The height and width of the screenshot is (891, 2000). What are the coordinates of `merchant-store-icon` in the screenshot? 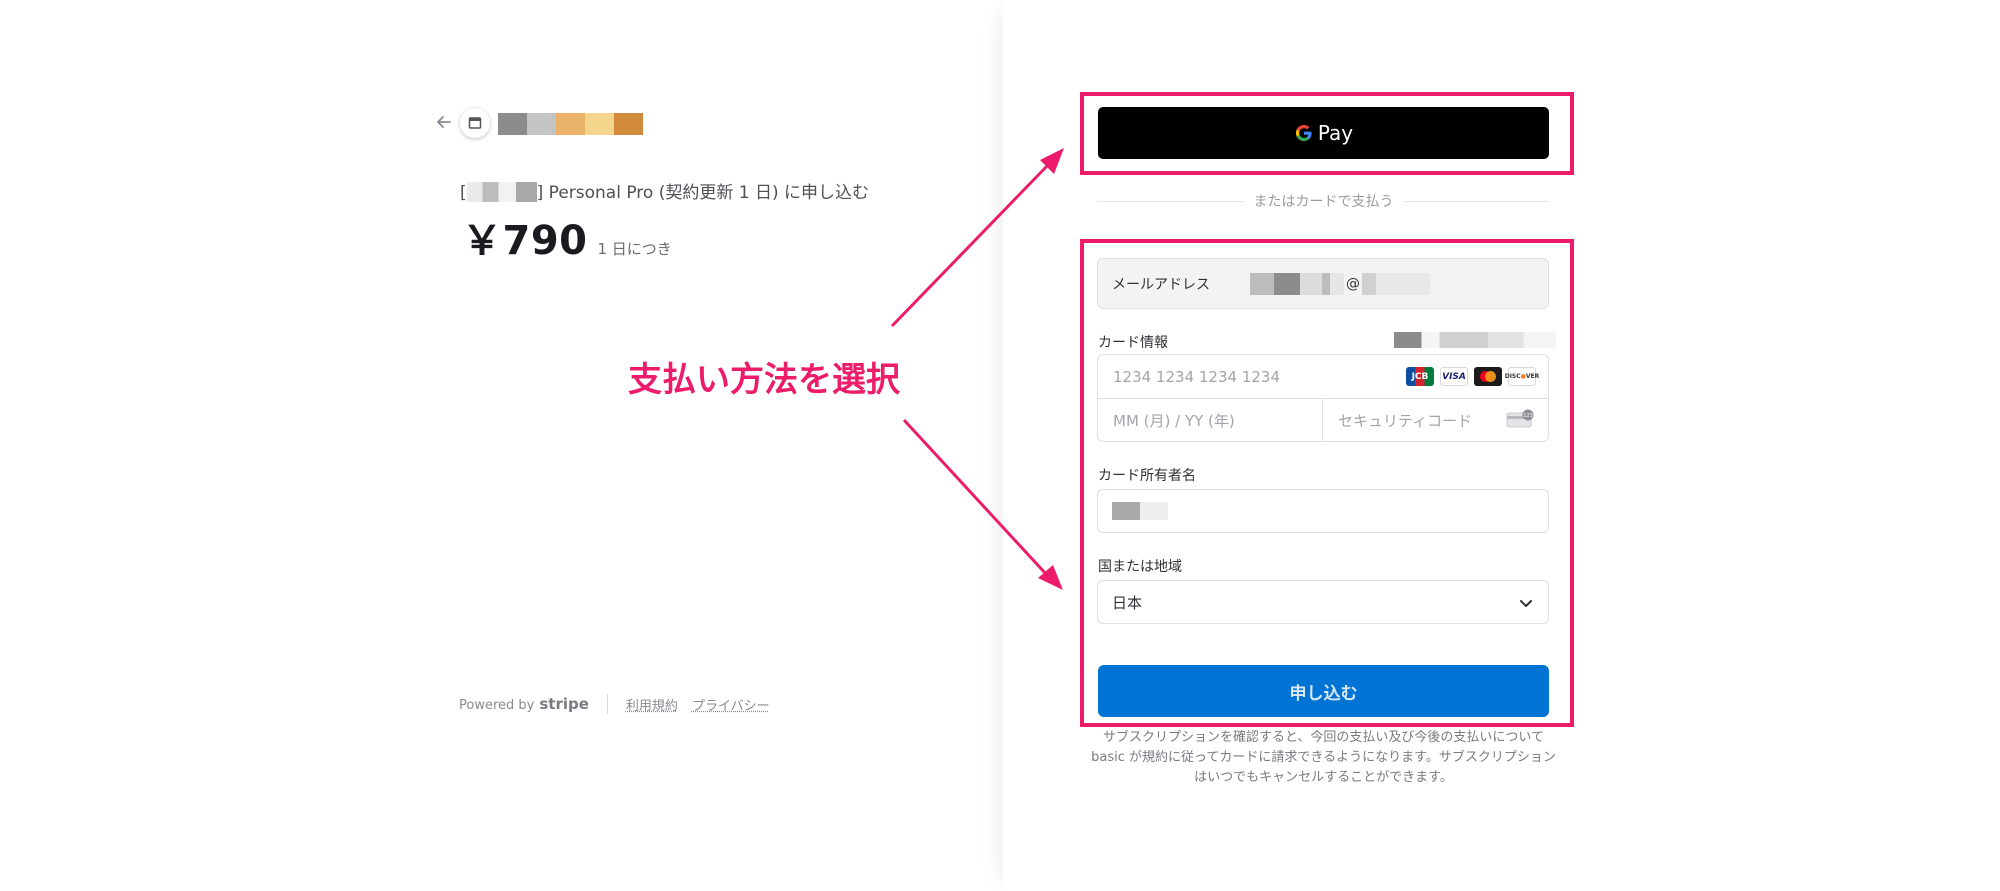 It's located at (475, 123).